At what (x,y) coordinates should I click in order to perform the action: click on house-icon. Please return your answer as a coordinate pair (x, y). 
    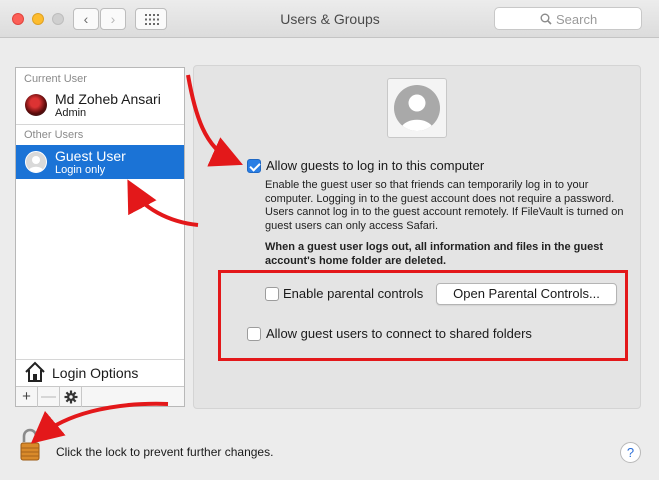
    Looking at the image, I should click on (35, 371).